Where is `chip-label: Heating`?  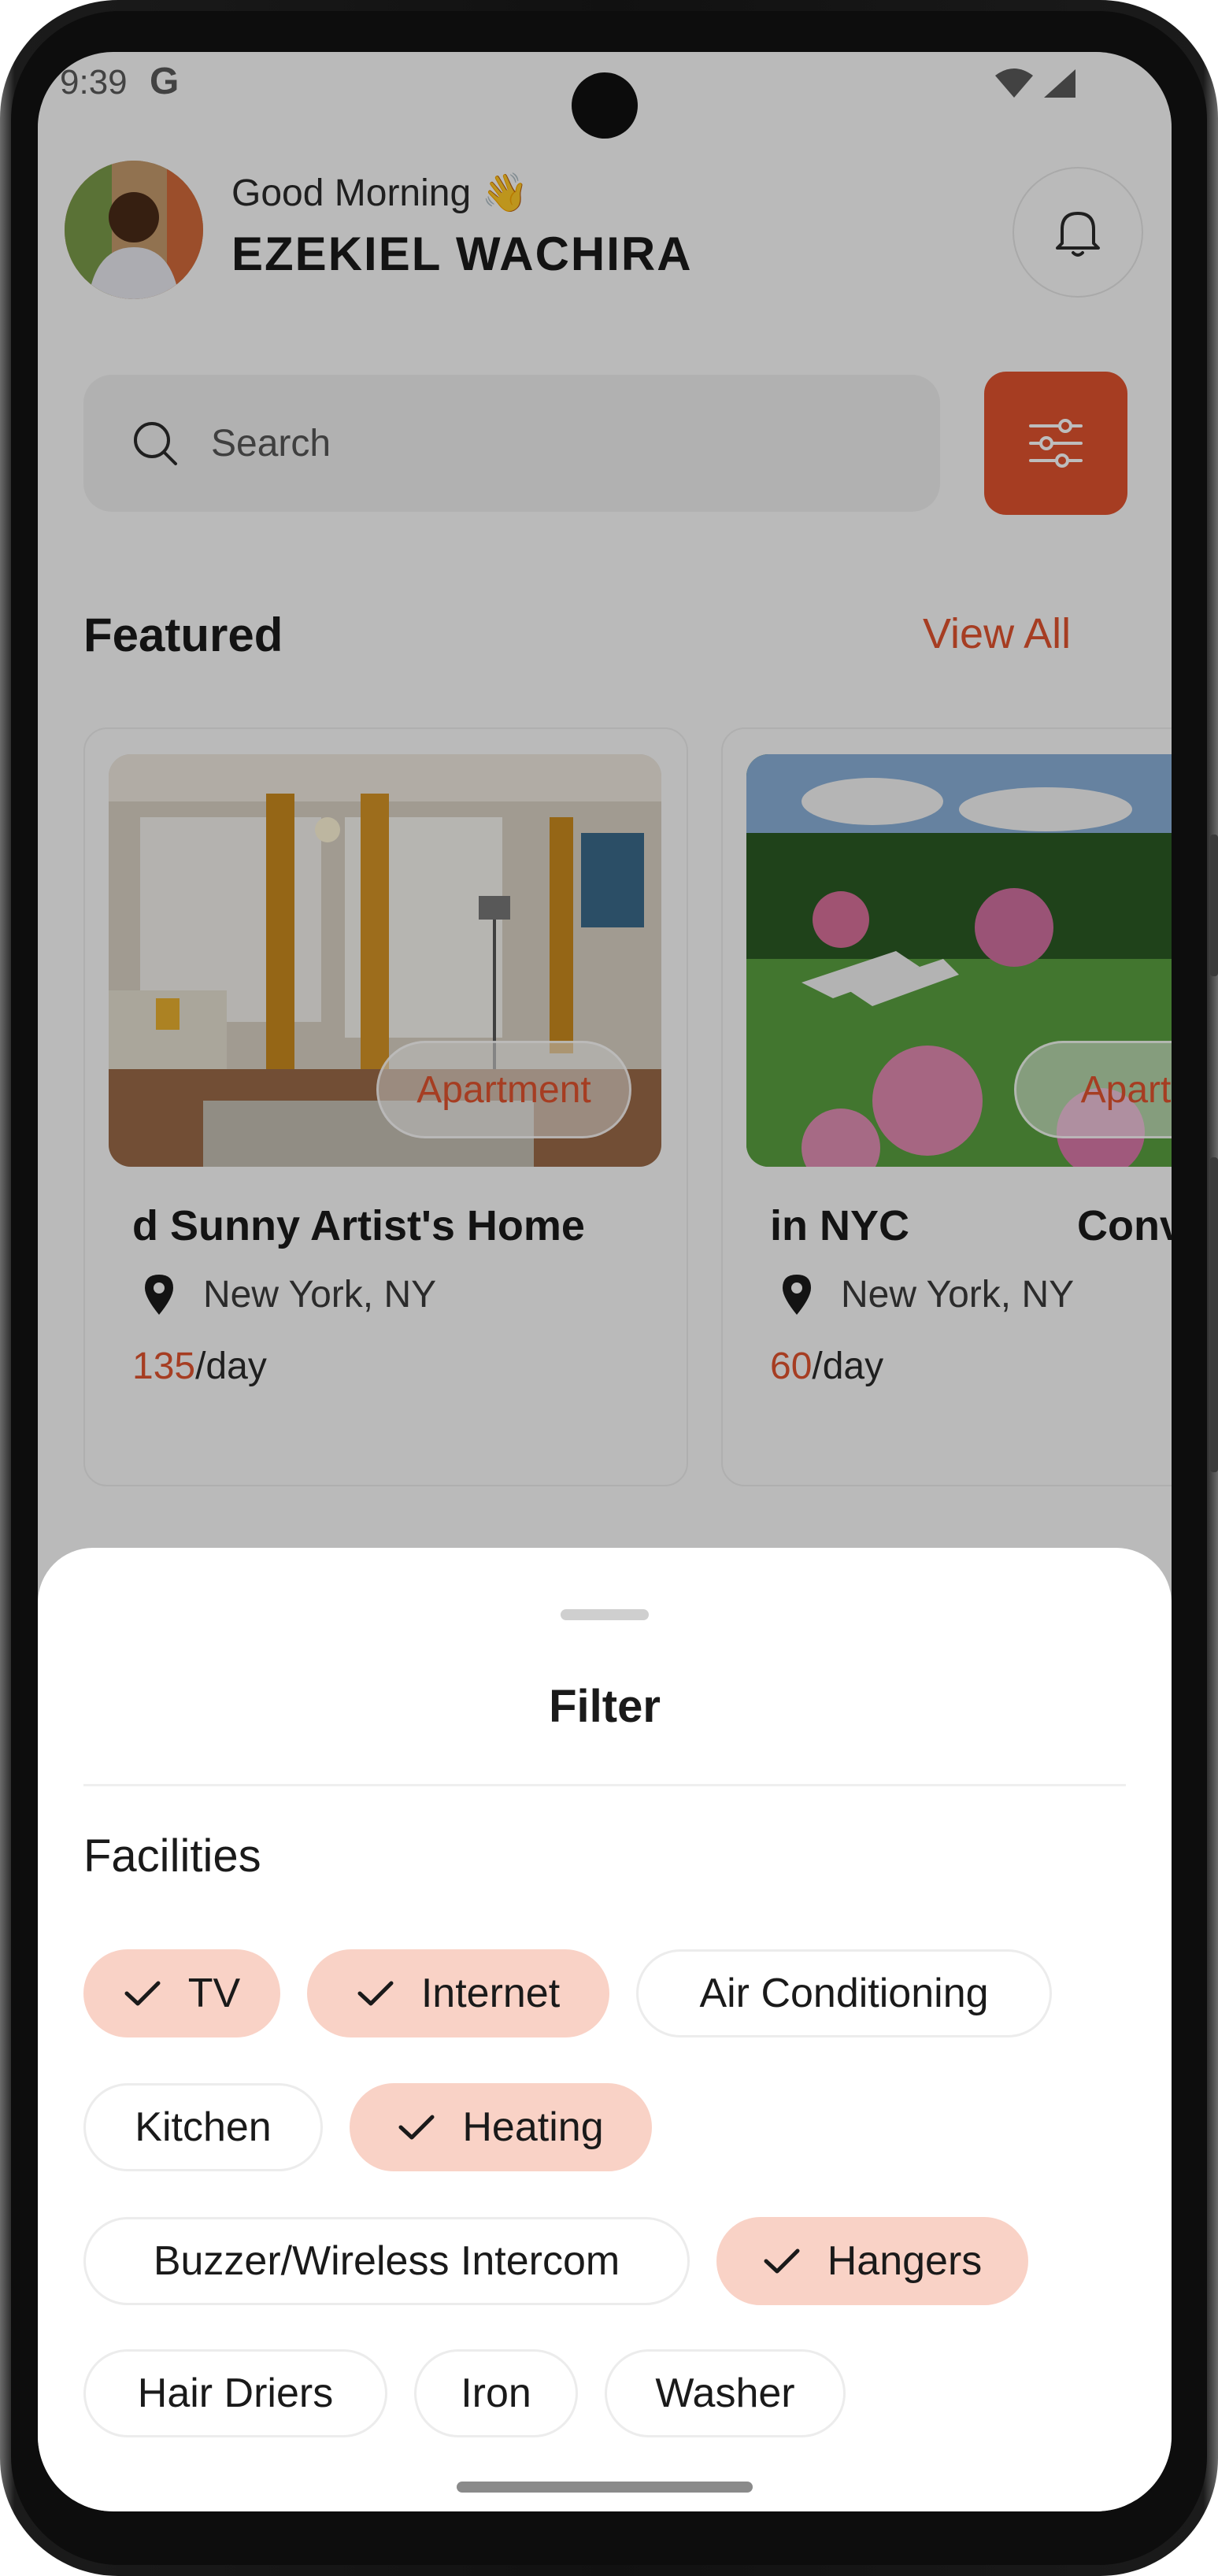 chip-label: Heating is located at coordinates (533, 2127).